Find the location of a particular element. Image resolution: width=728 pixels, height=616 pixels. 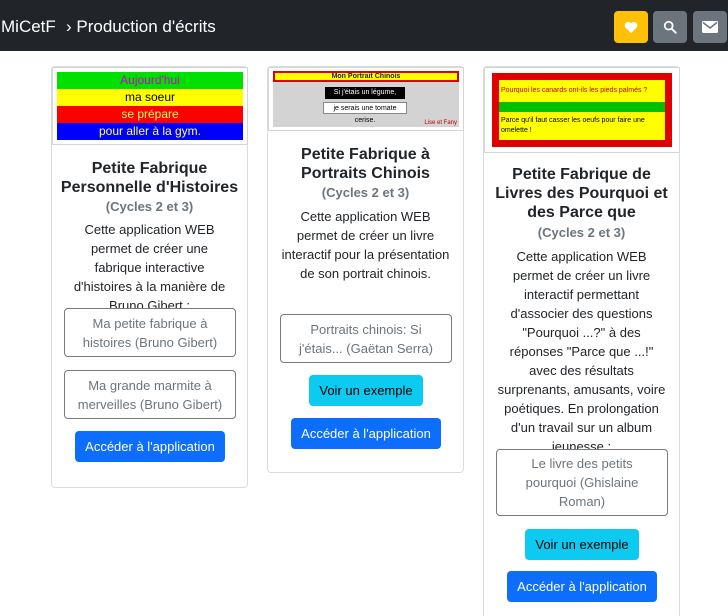

thumb-line-2: je serais une tomate cerise. is located at coordinates (365, 113).